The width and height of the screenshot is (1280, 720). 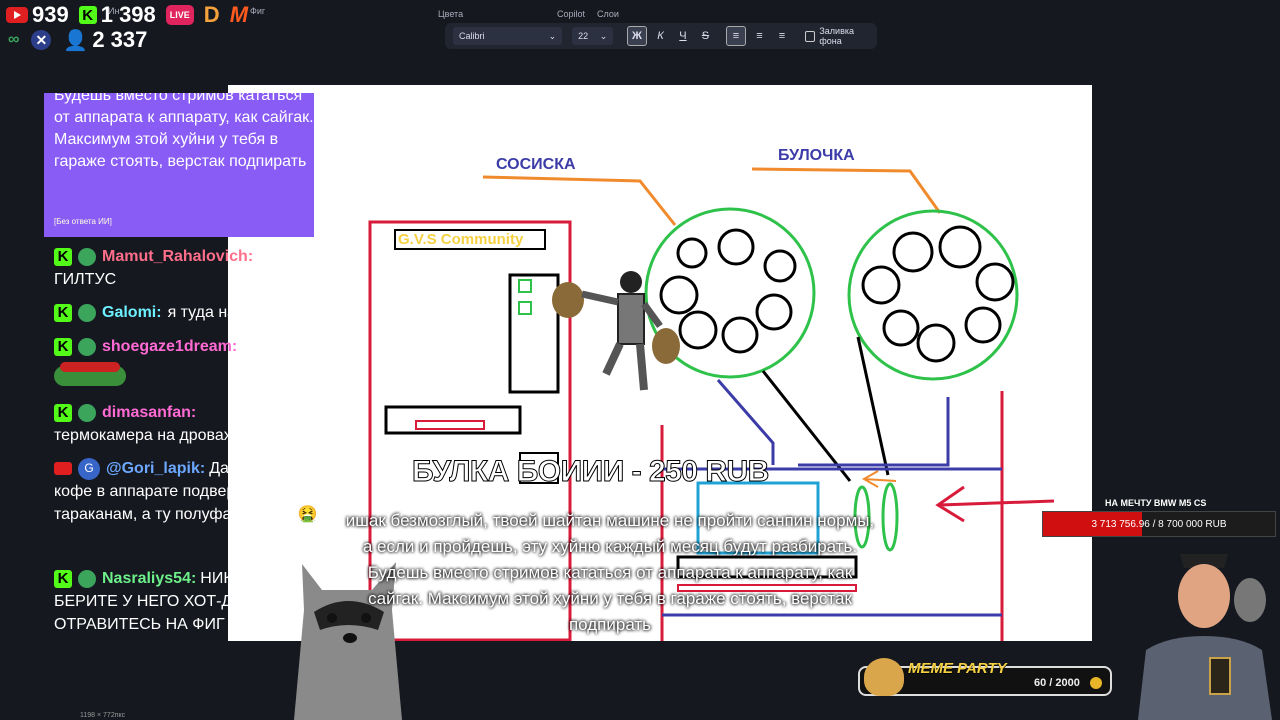 I want to click on chat-username: shoegaze1dream:, so click(x=169, y=346).